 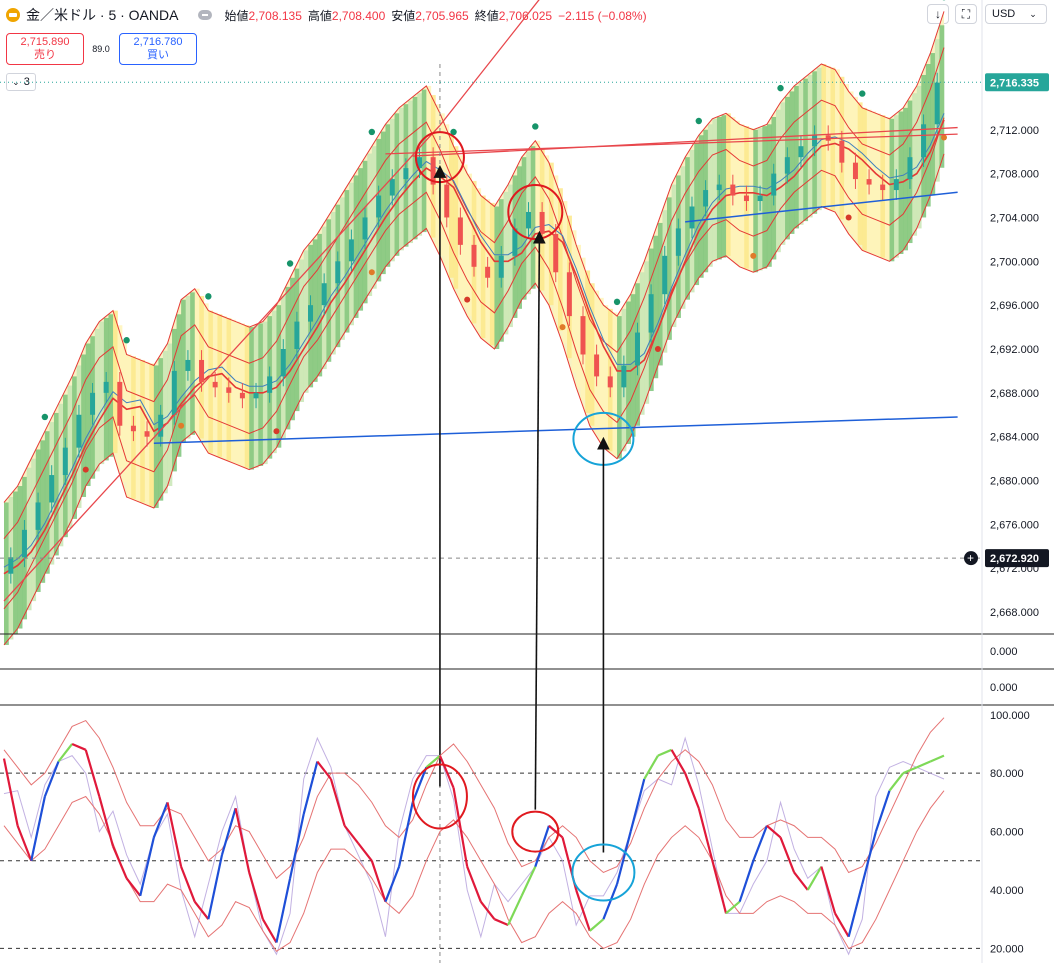 What do you see at coordinates (1014, 438) in the screenshot?
I see `price-tick-label: 2,684.000` at bounding box center [1014, 438].